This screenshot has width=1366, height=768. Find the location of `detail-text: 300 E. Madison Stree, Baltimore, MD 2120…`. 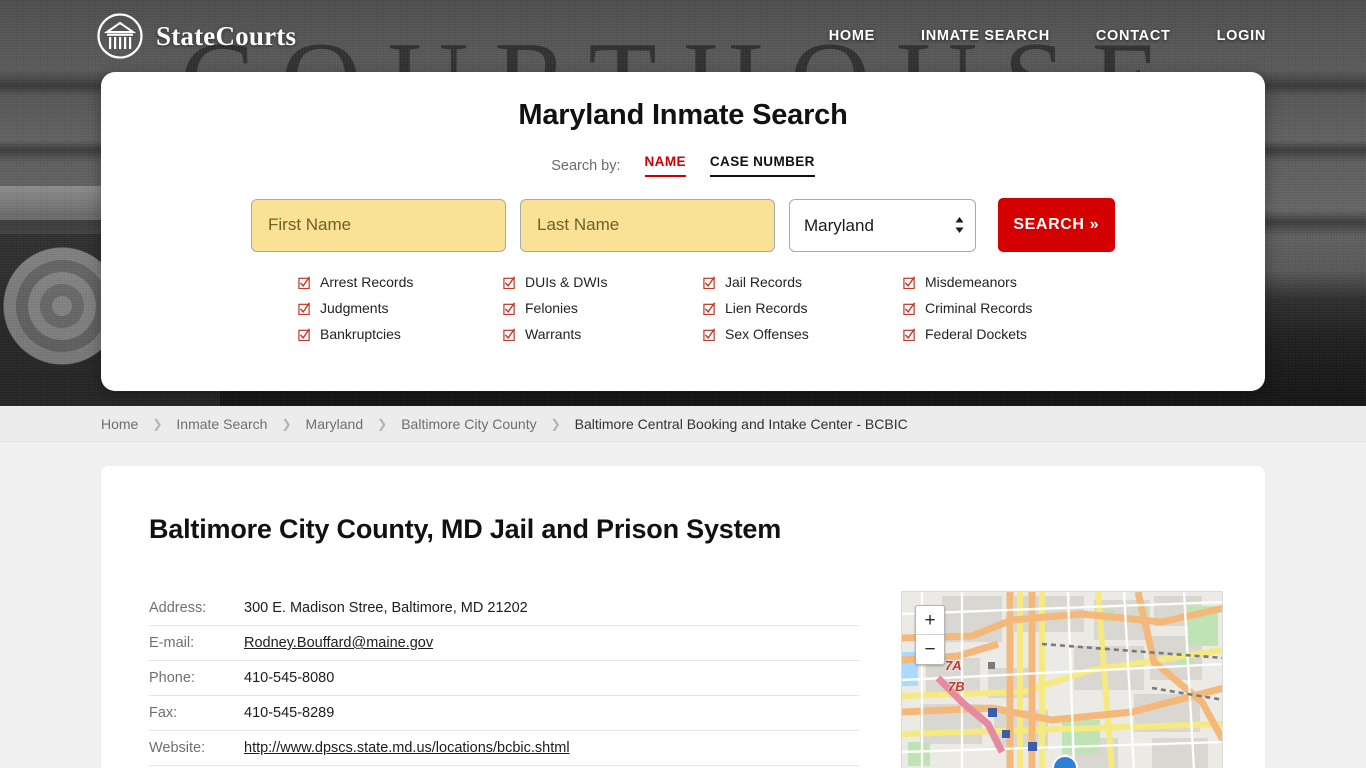

detail-text: 300 E. Madison Stree, Baltimore, MD 2120… is located at coordinates (386, 608).